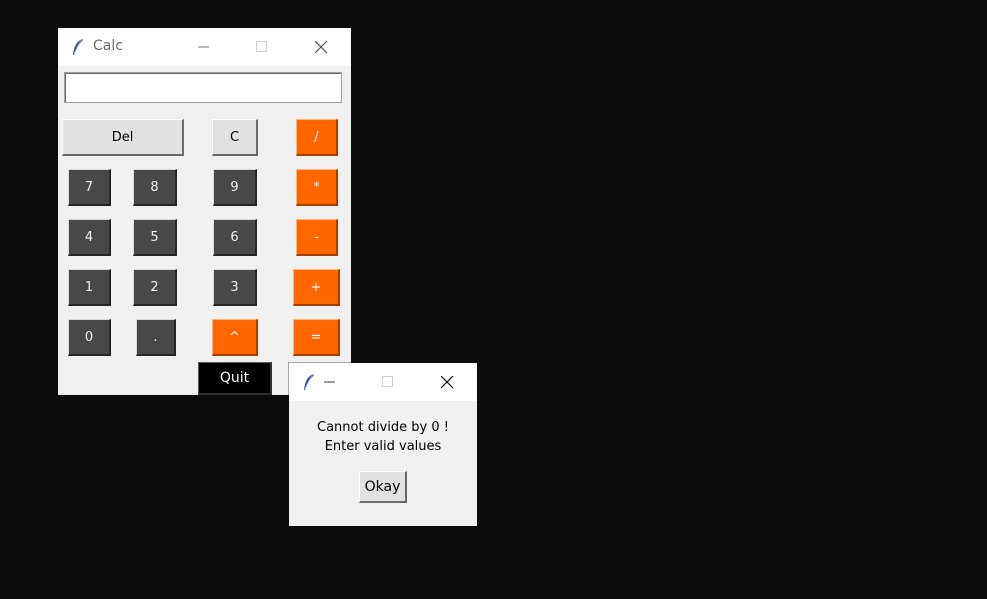 The image size is (987, 599). Describe the element at coordinates (108, 46) in the screenshot. I see `window-title: Calc` at that location.